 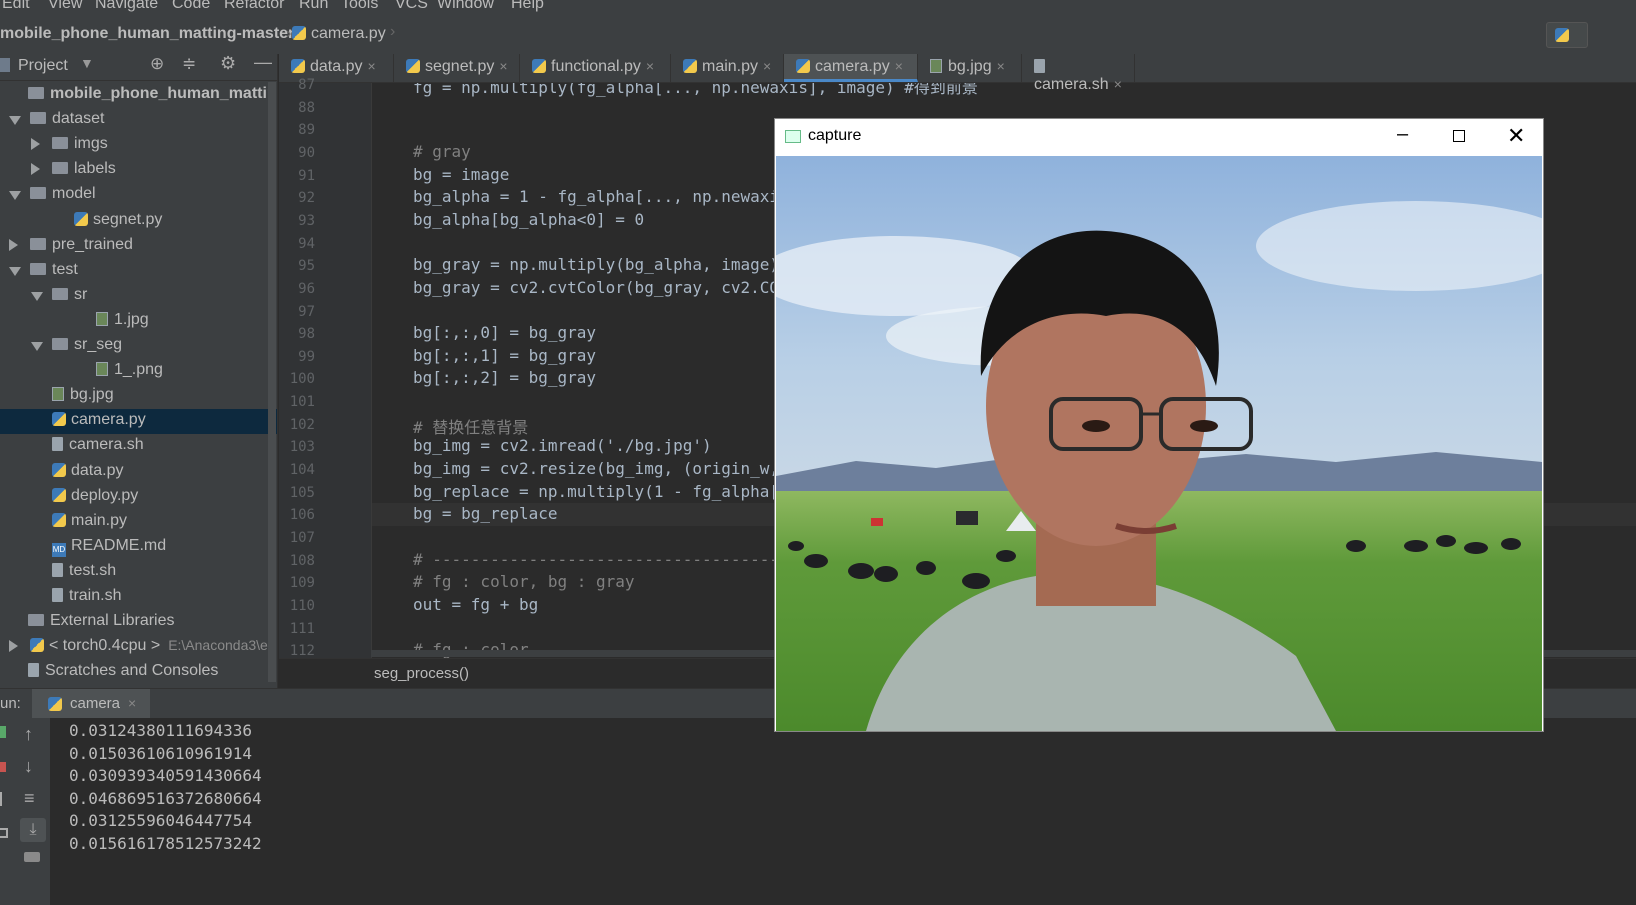 What do you see at coordinates (87, 63) in the screenshot?
I see `chevron-down-icon: ▼` at bounding box center [87, 63].